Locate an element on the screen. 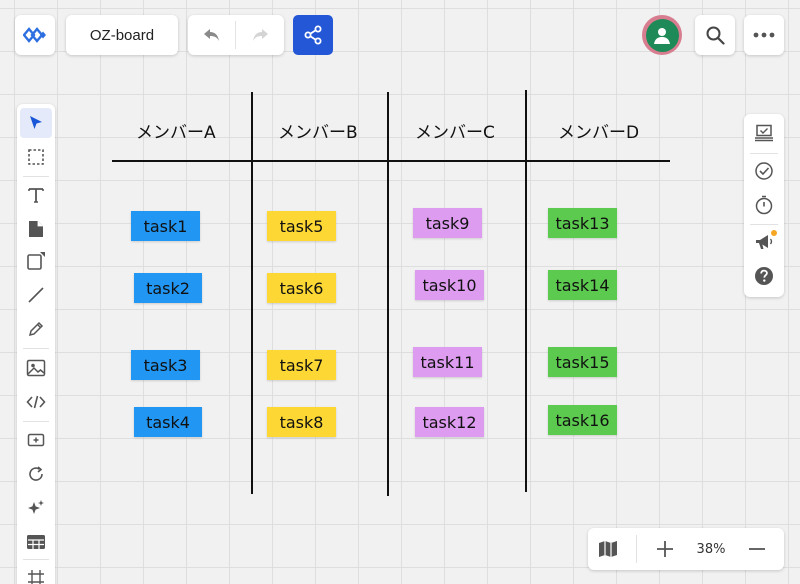 The width and height of the screenshot is (800, 584). table-tool is located at coordinates (36, 542).